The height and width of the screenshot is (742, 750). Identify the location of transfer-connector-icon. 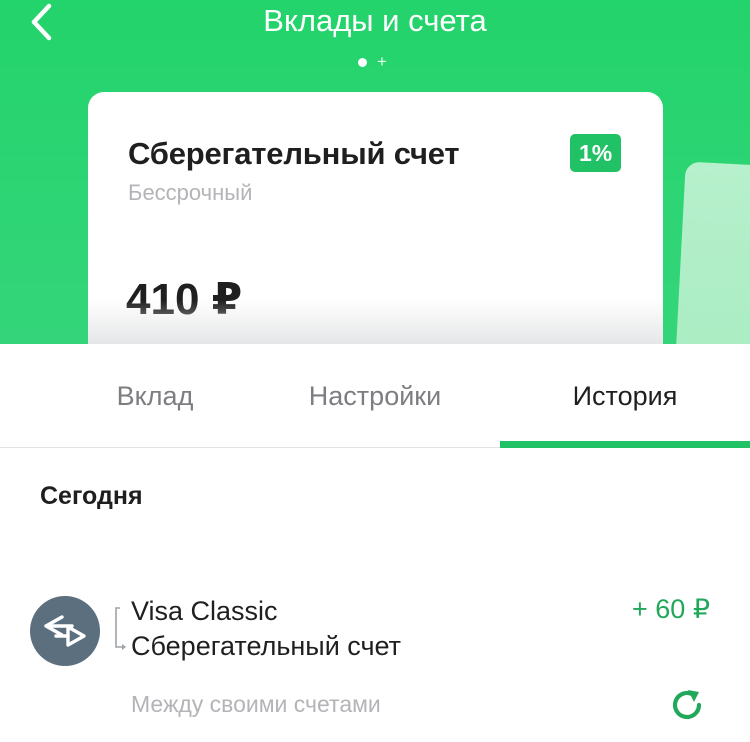
(120, 628).